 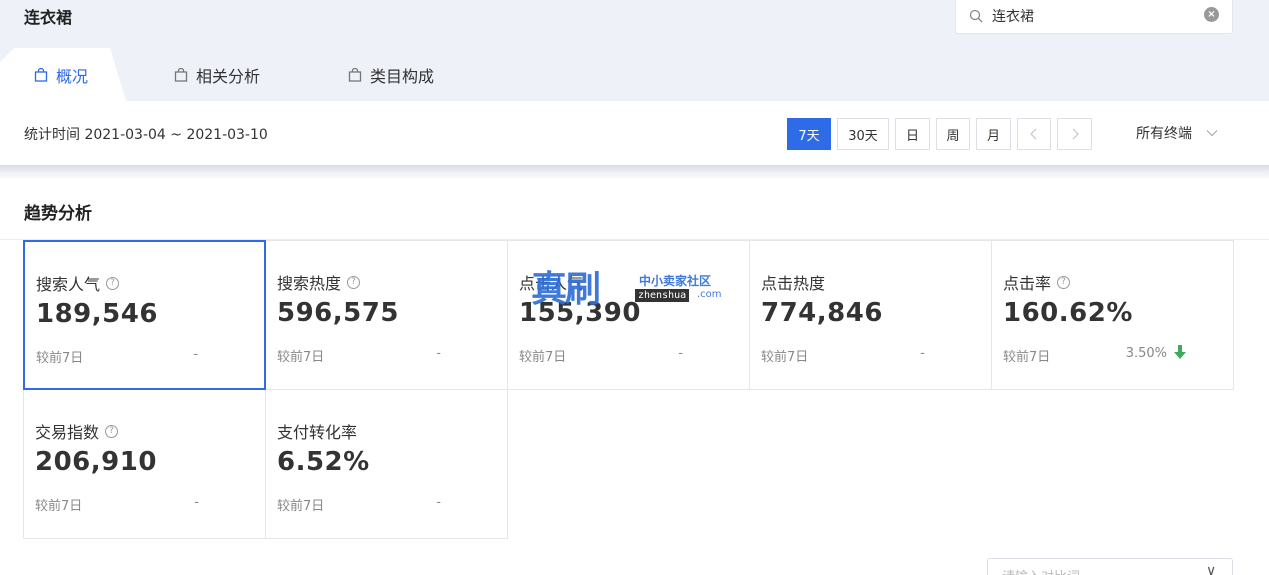 I want to click on metric-value: 774,846, so click(x=822, y=313).